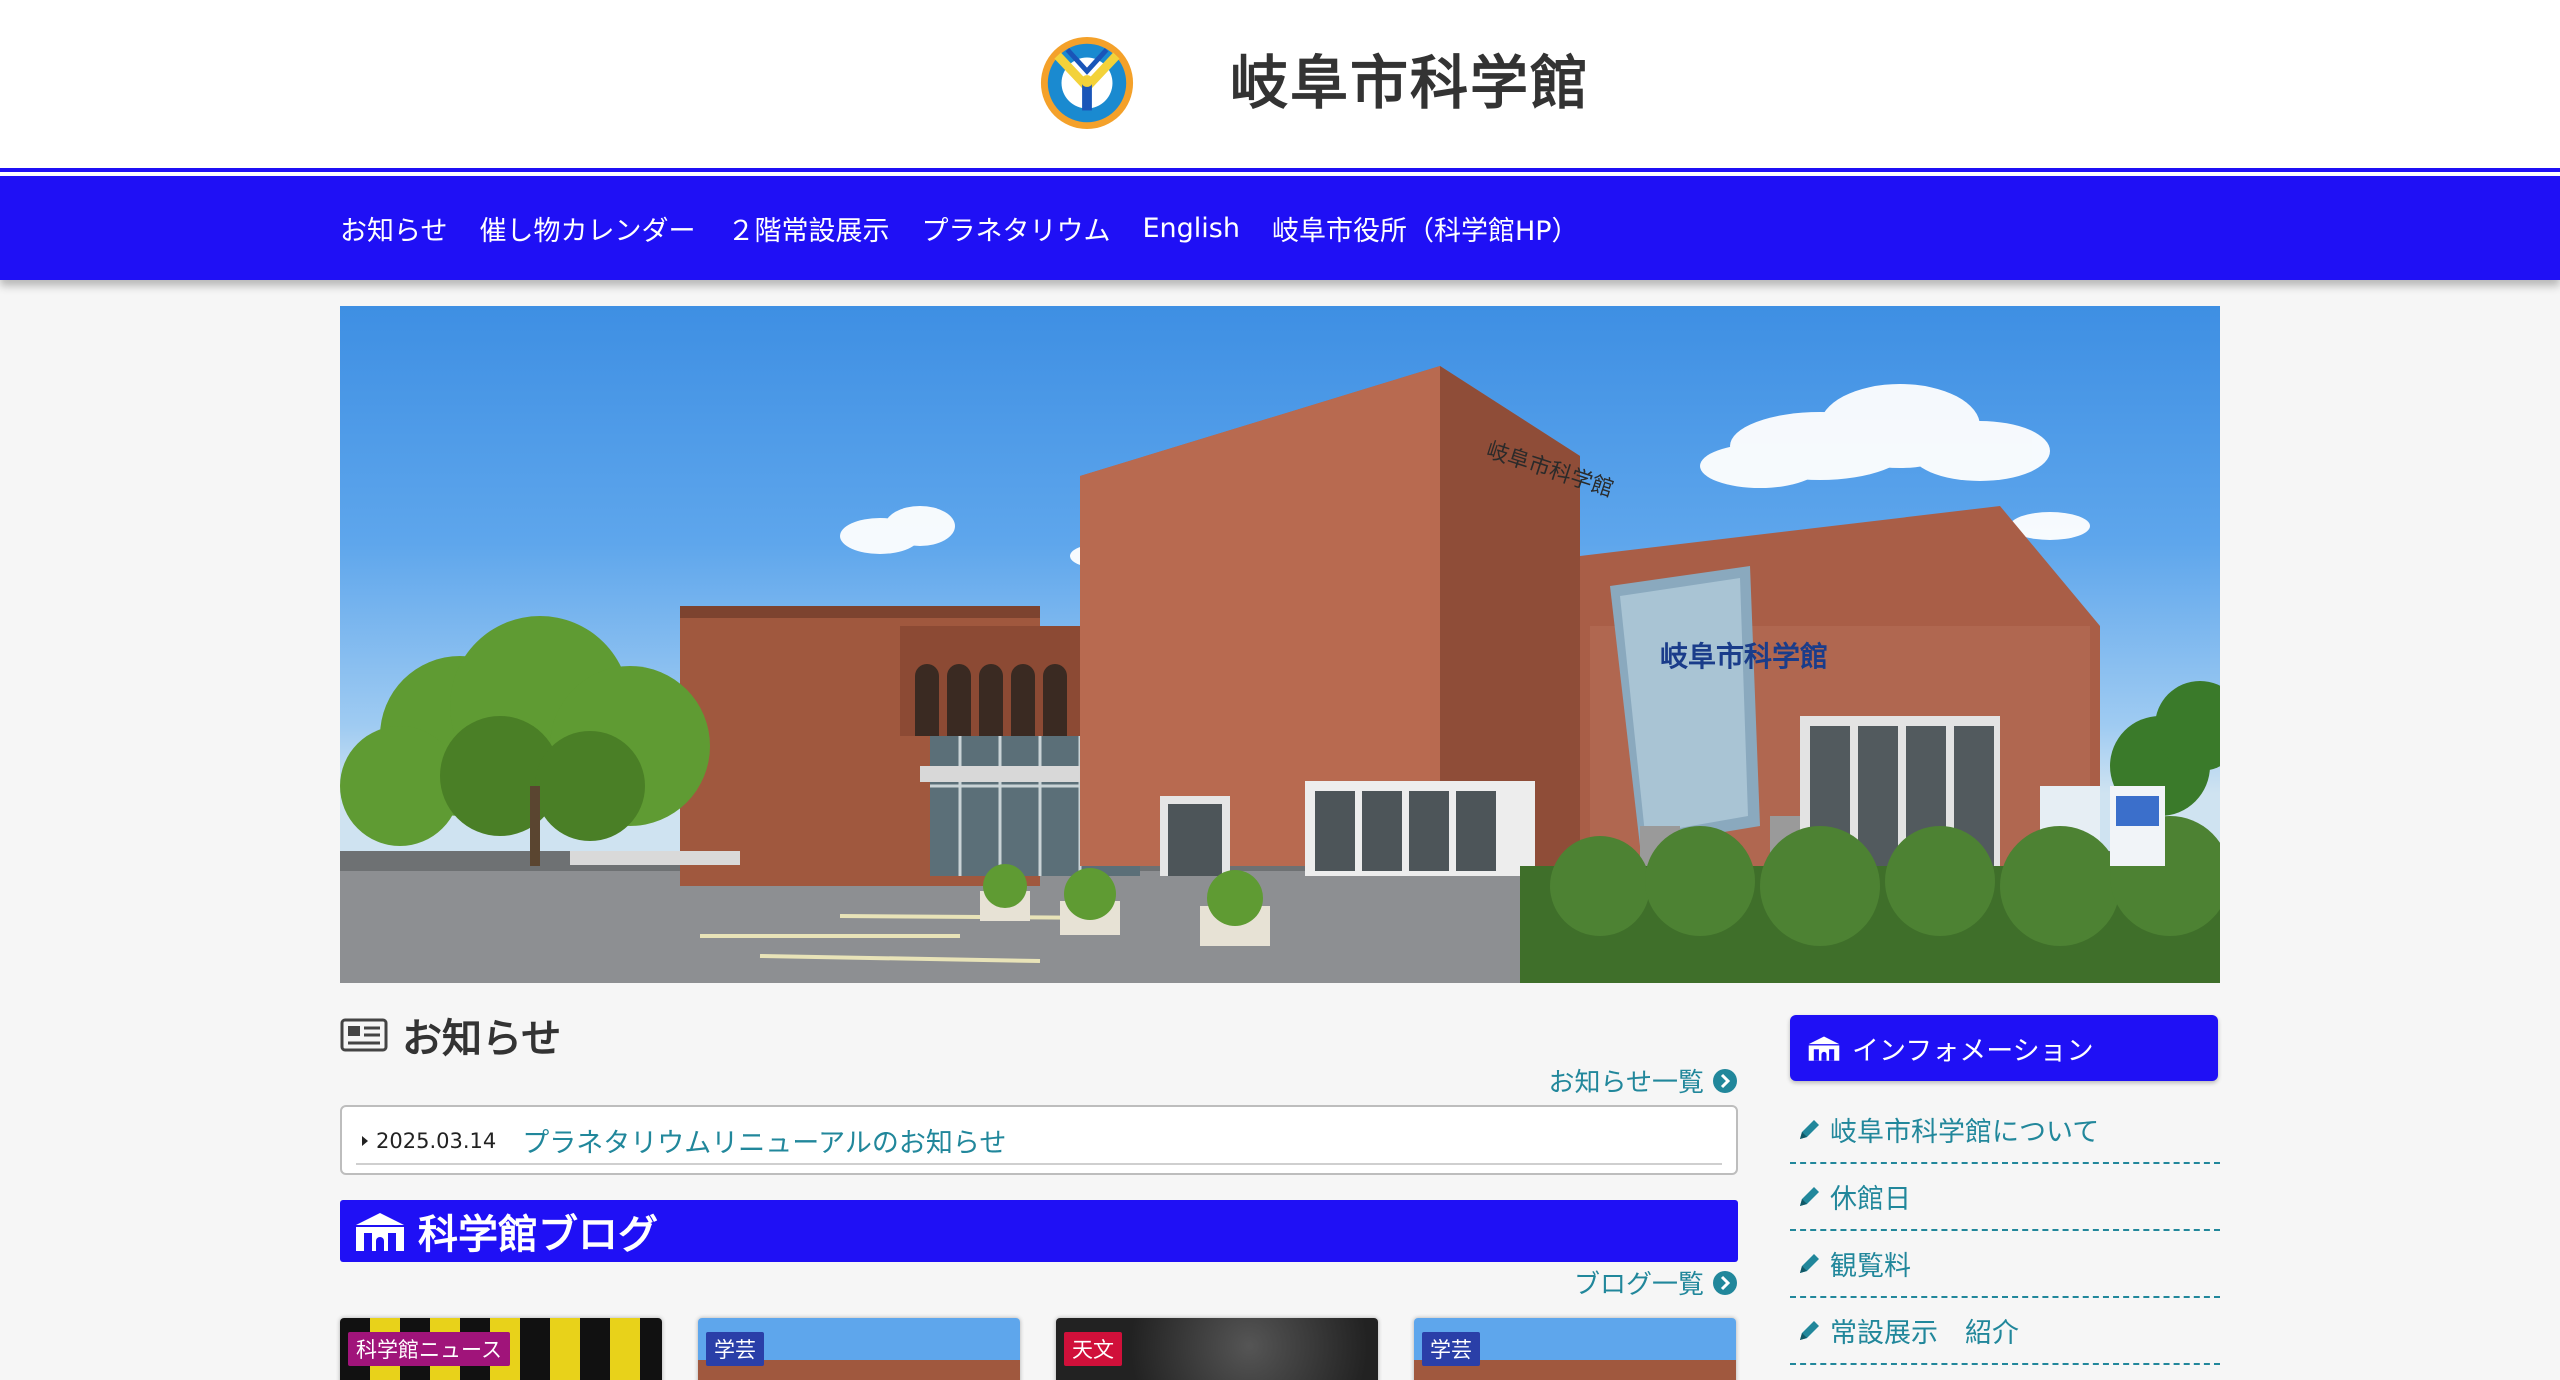  Describe the element at coordinates (1973, 1051) in the screenshot. I see `information-heading-label: インフォメーション` at that location.